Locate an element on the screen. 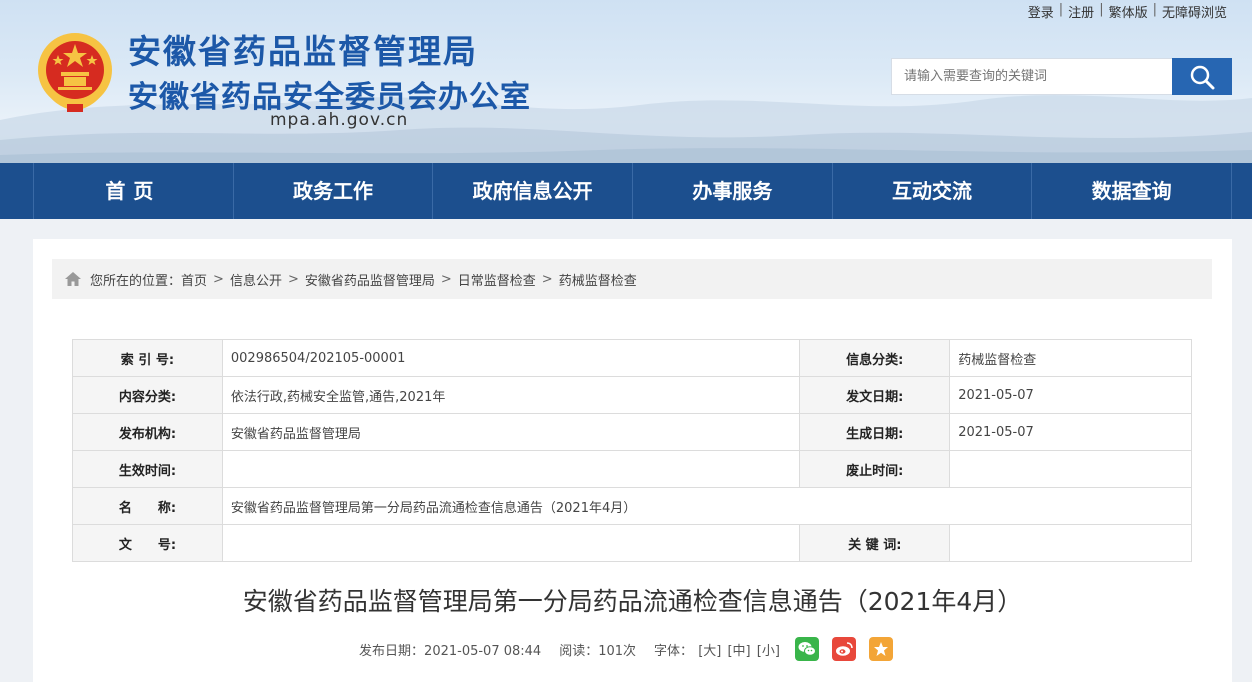 The width and height of the screenshot is (1252, 682). document-number-value is located at coordinates (511, 543).